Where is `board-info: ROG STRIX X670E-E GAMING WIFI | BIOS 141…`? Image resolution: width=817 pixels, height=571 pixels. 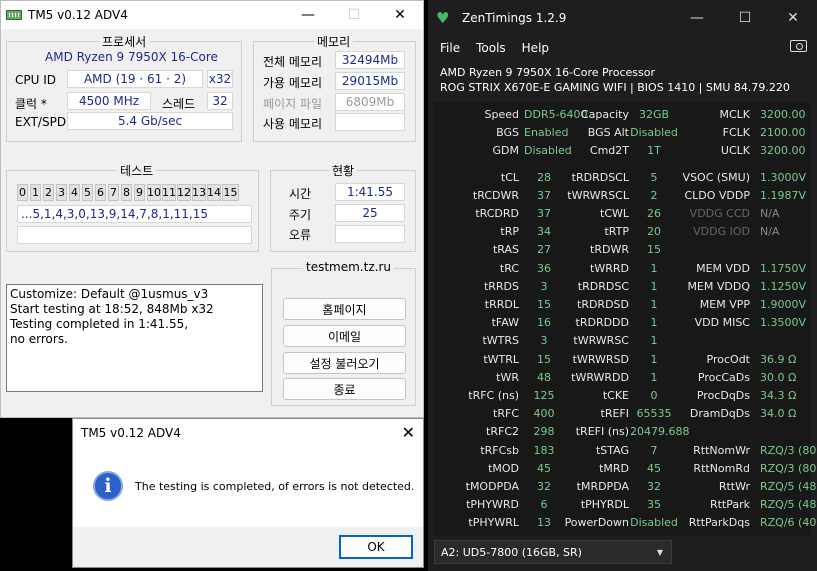
board-info: ROG STRIX X670E-E GAMING WIFI | BIOS 141… is located at coordinates (615, 87).